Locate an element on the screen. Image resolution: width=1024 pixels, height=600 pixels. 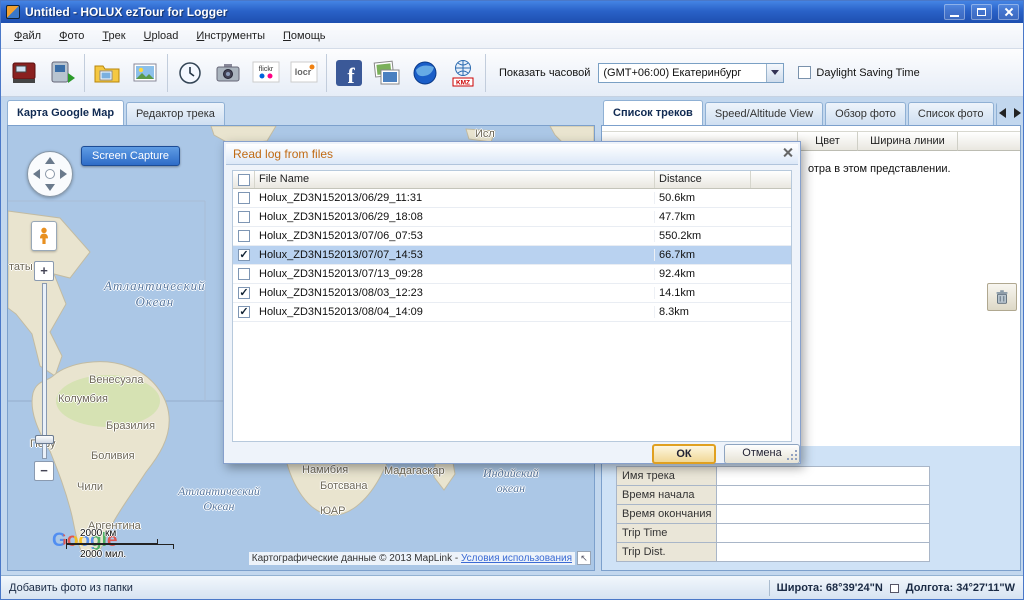
log-file-row-selected: ✓ Holux_ZD3N152013/07/07_14:53 66.7km is located at coordinates (512, 255).